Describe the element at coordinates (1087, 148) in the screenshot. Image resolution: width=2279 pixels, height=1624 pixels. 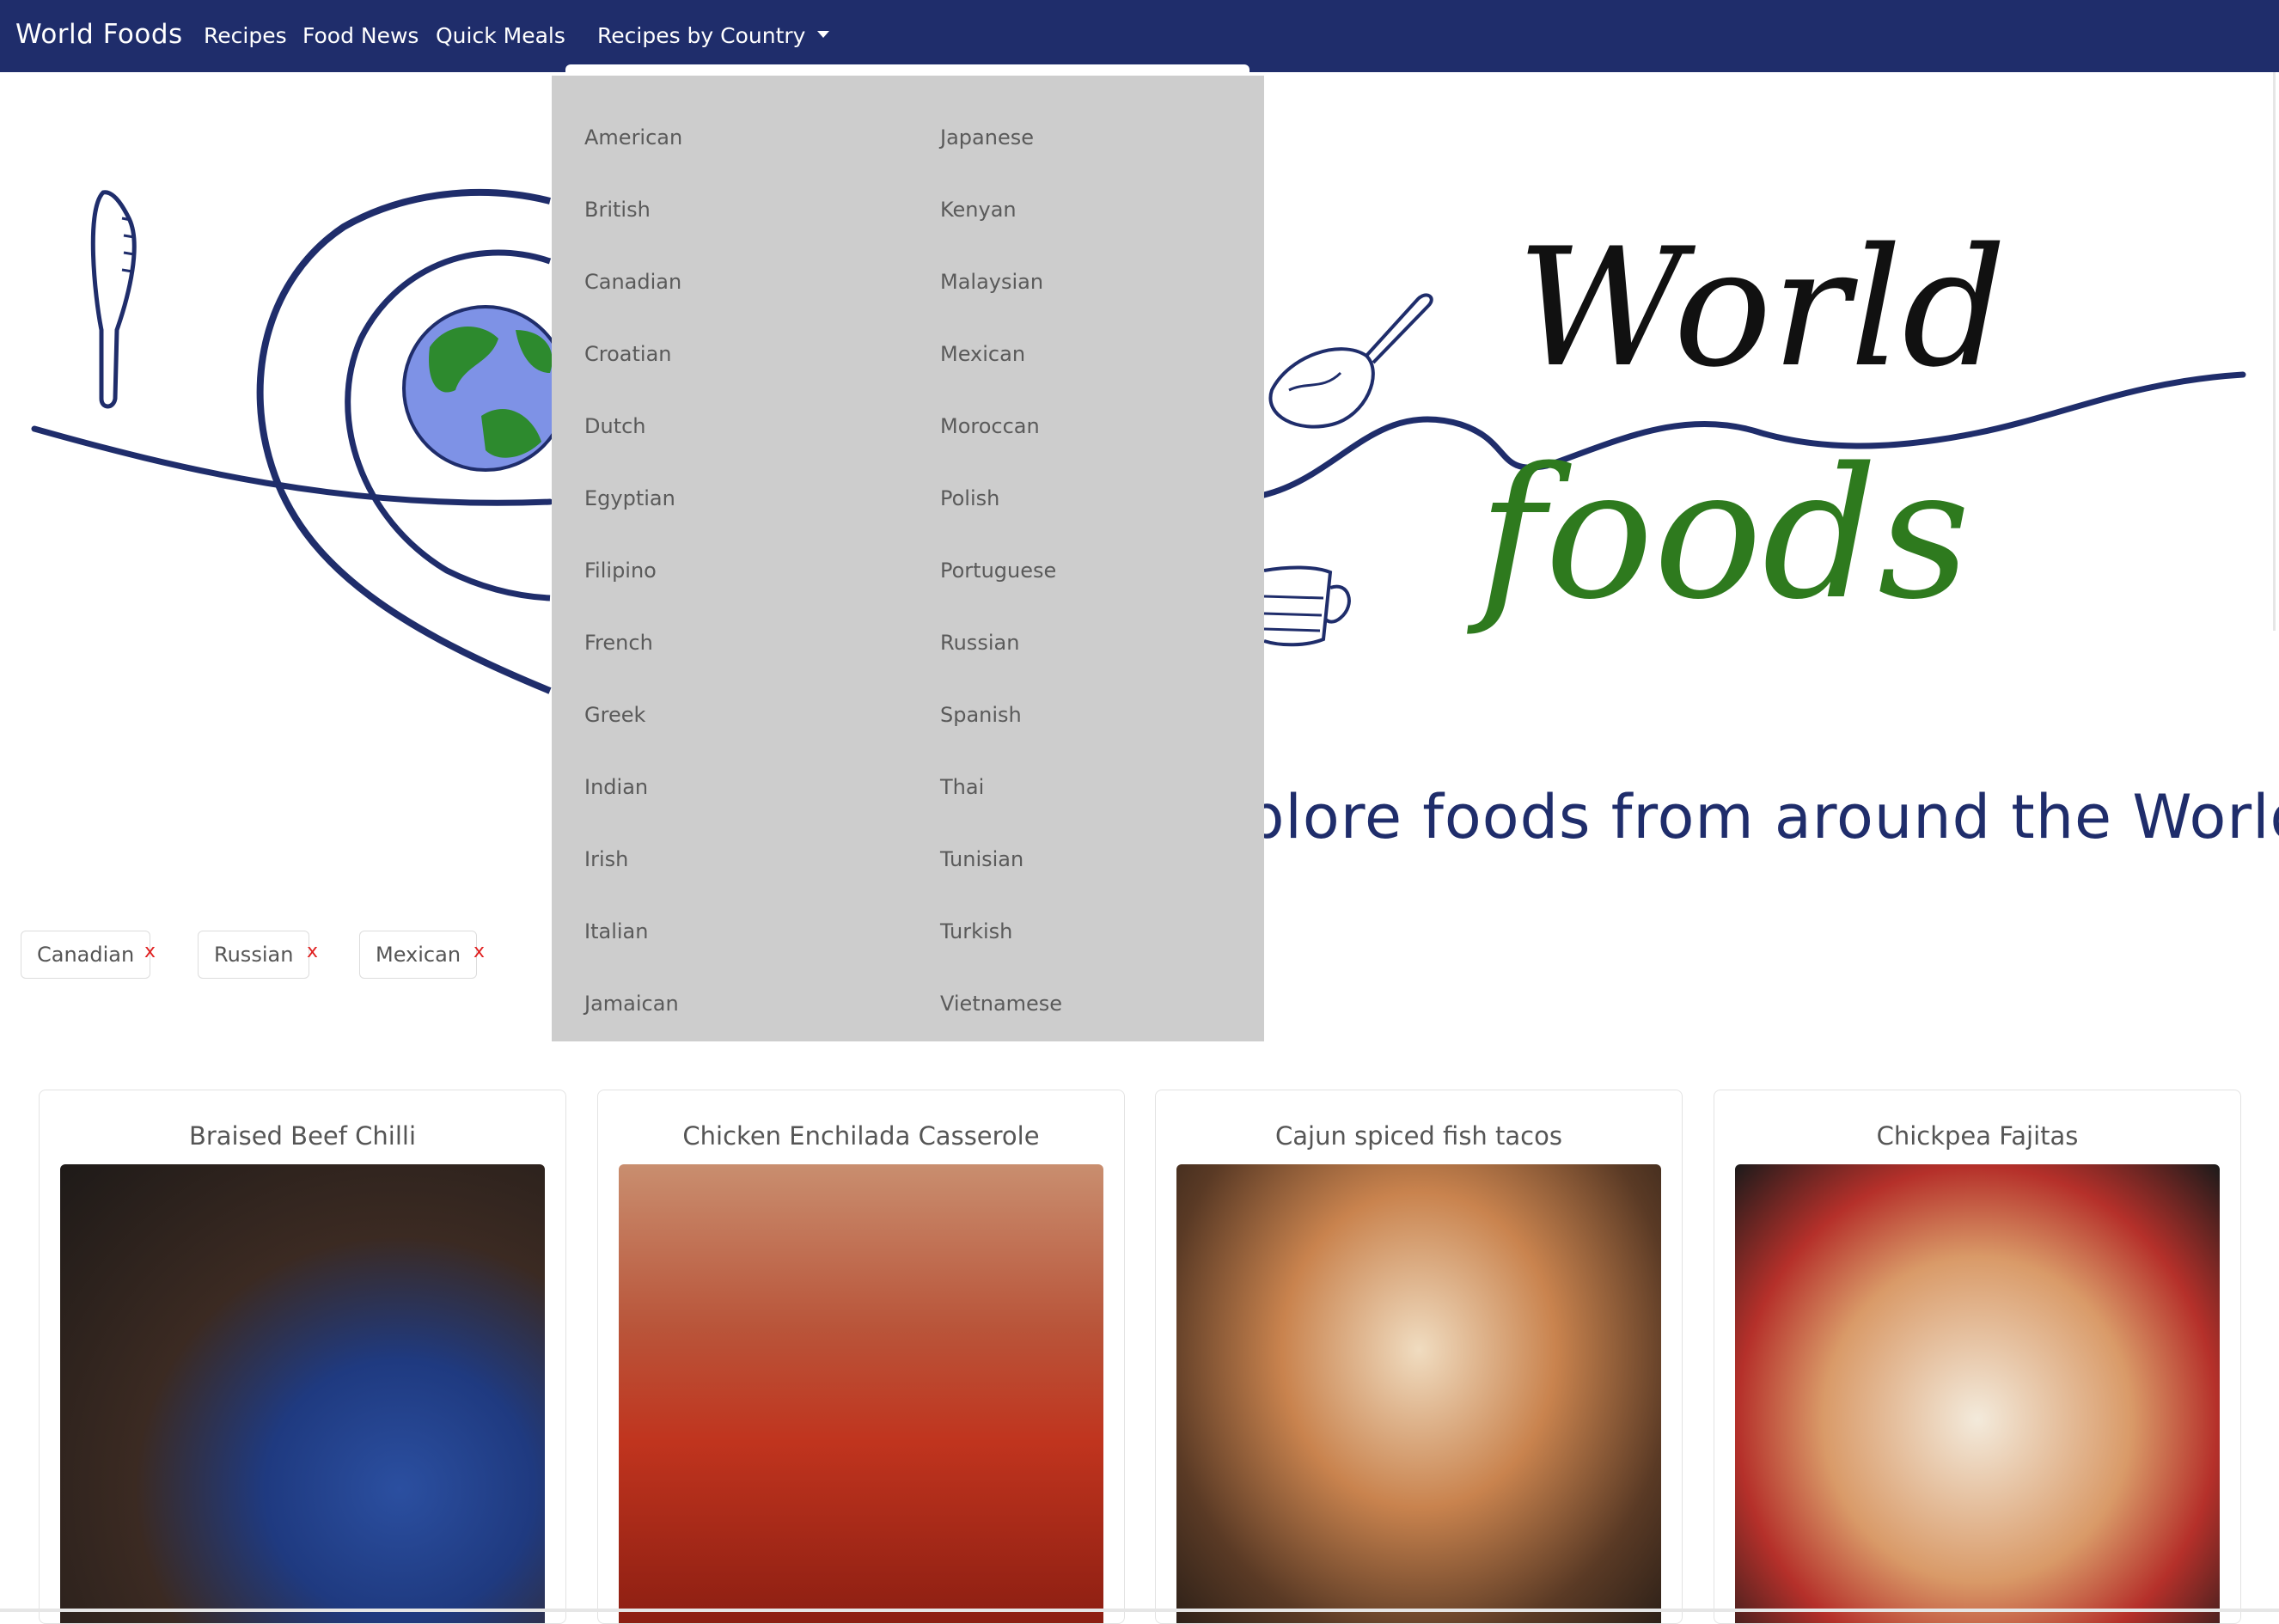
I see `country-option: Japanese` at that location.